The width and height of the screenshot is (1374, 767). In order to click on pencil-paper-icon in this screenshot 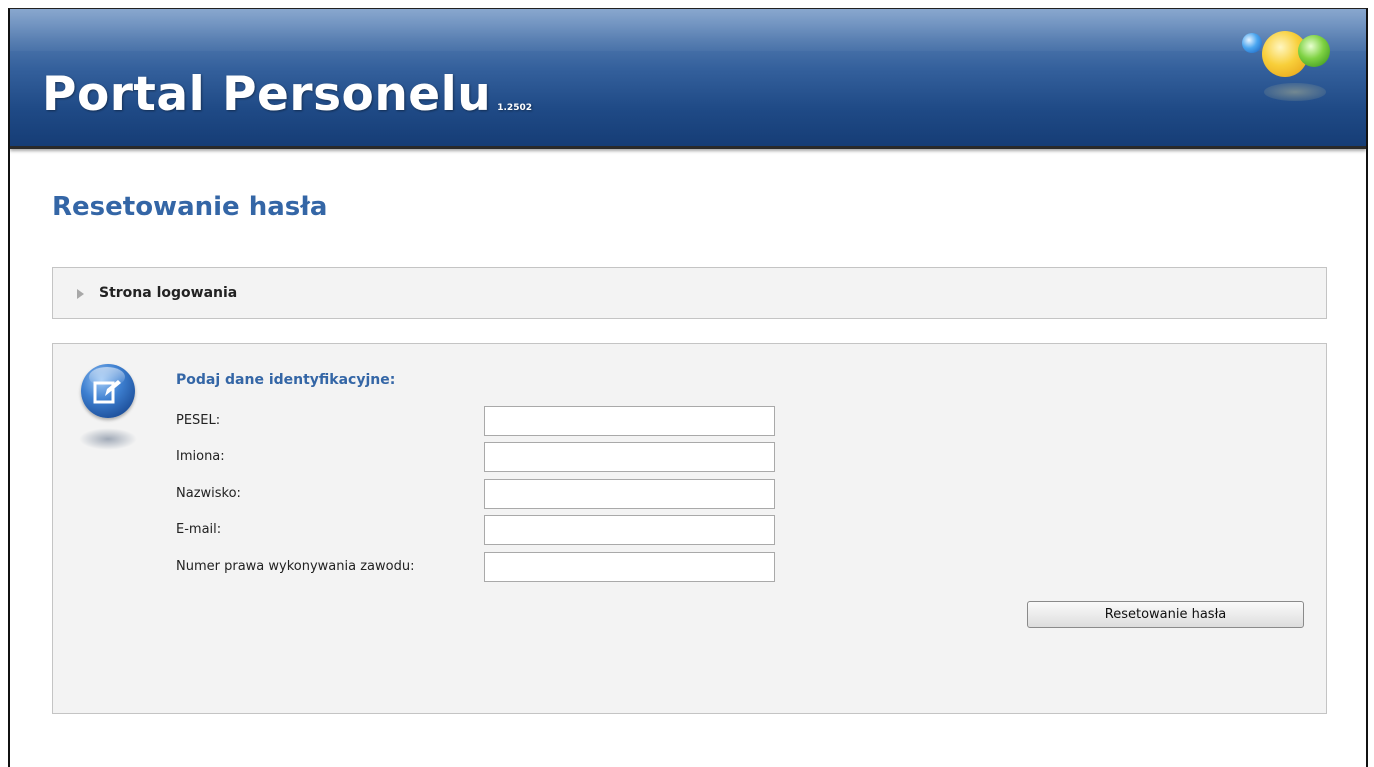, I will do `click(107, 392)`.